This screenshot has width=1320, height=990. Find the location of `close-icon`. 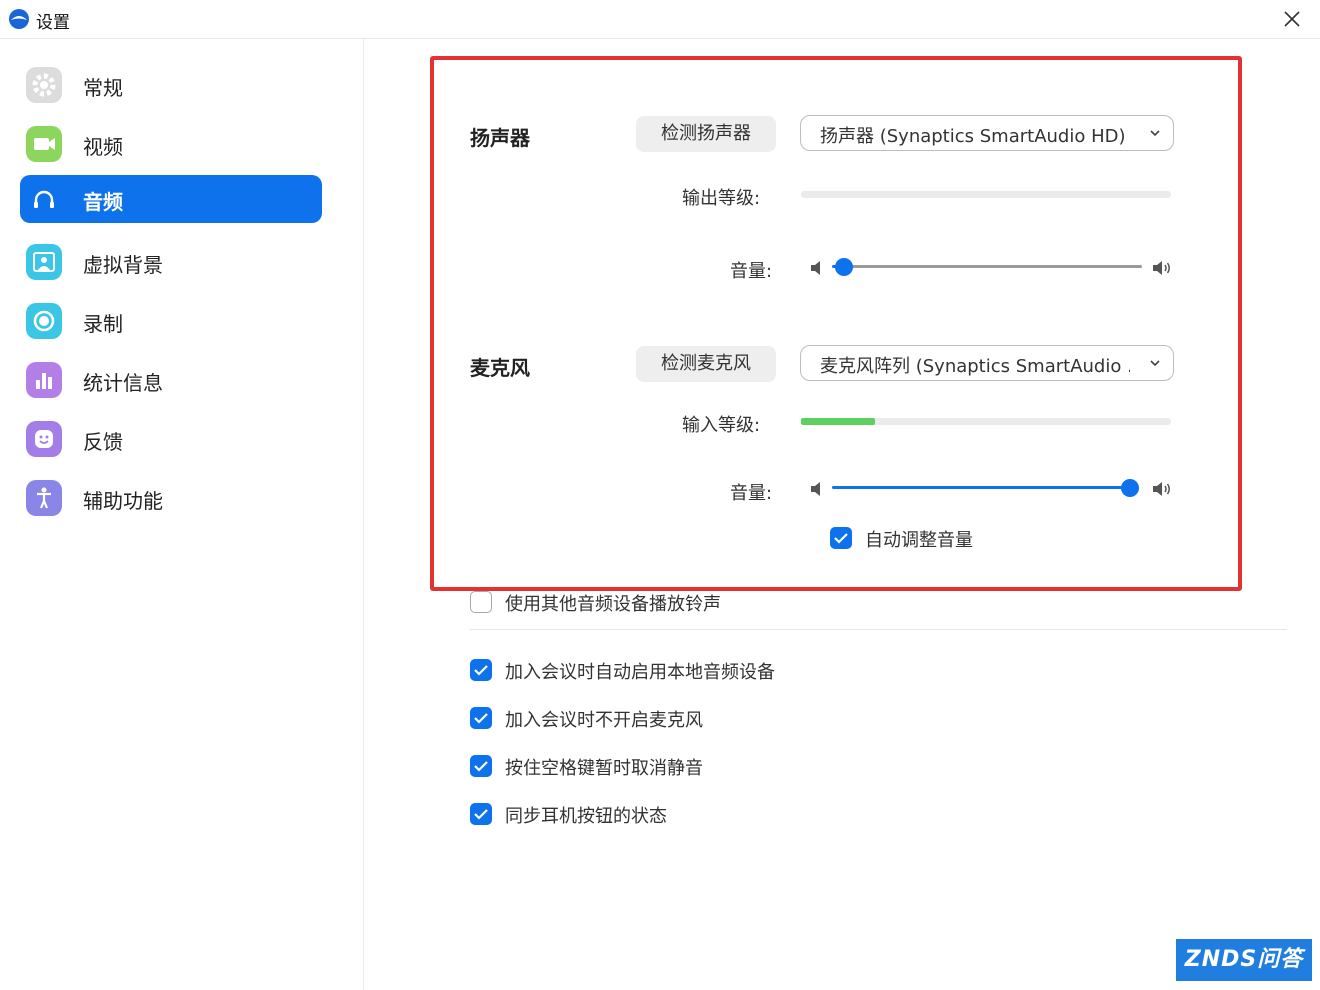

close-icon is located at coordinates (1292, 19).